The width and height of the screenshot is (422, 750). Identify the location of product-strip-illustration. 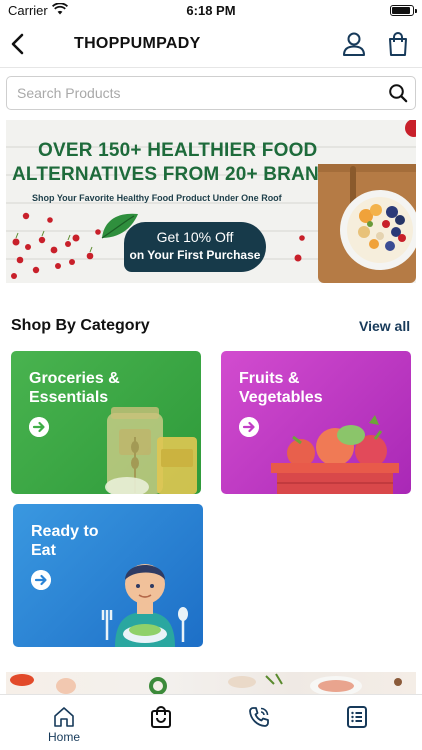
(206, 683).